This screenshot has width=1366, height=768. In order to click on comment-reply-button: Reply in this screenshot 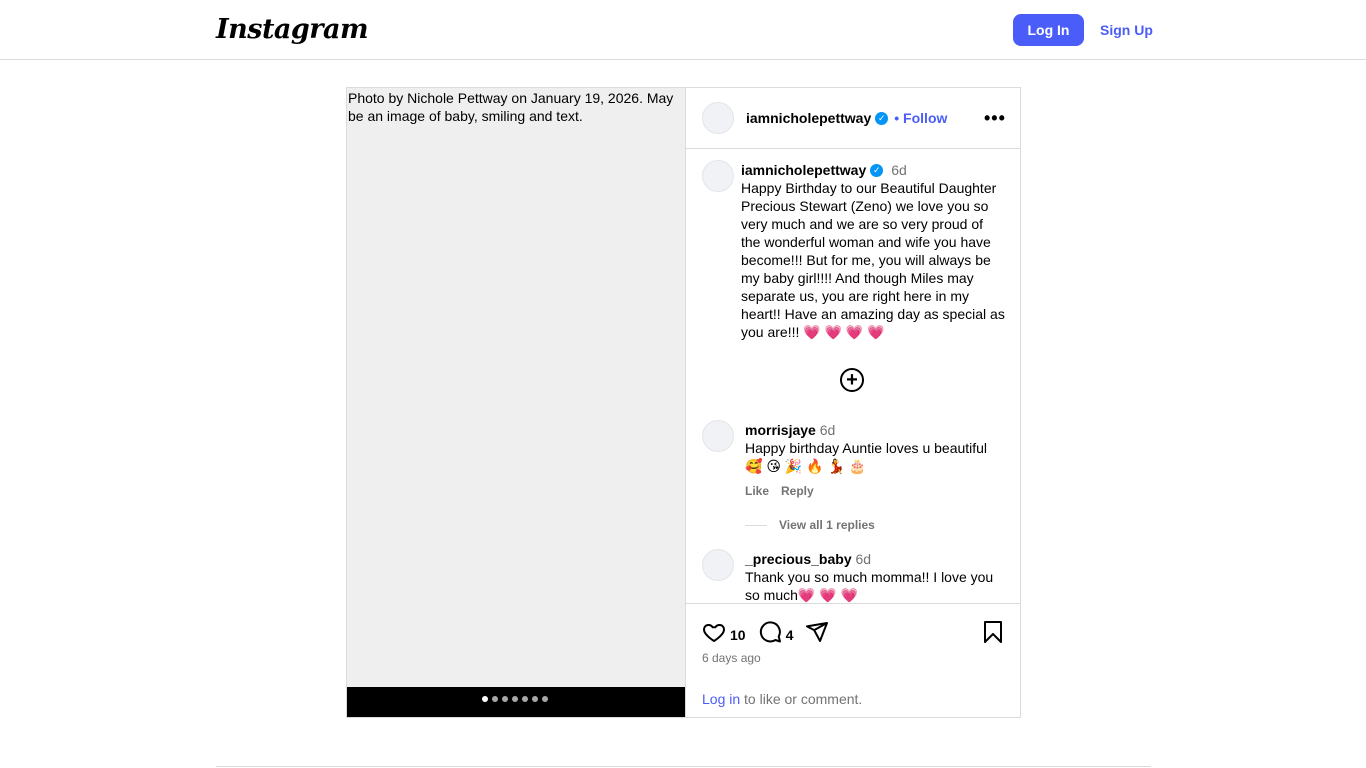, I will do `click(797, 491)`.